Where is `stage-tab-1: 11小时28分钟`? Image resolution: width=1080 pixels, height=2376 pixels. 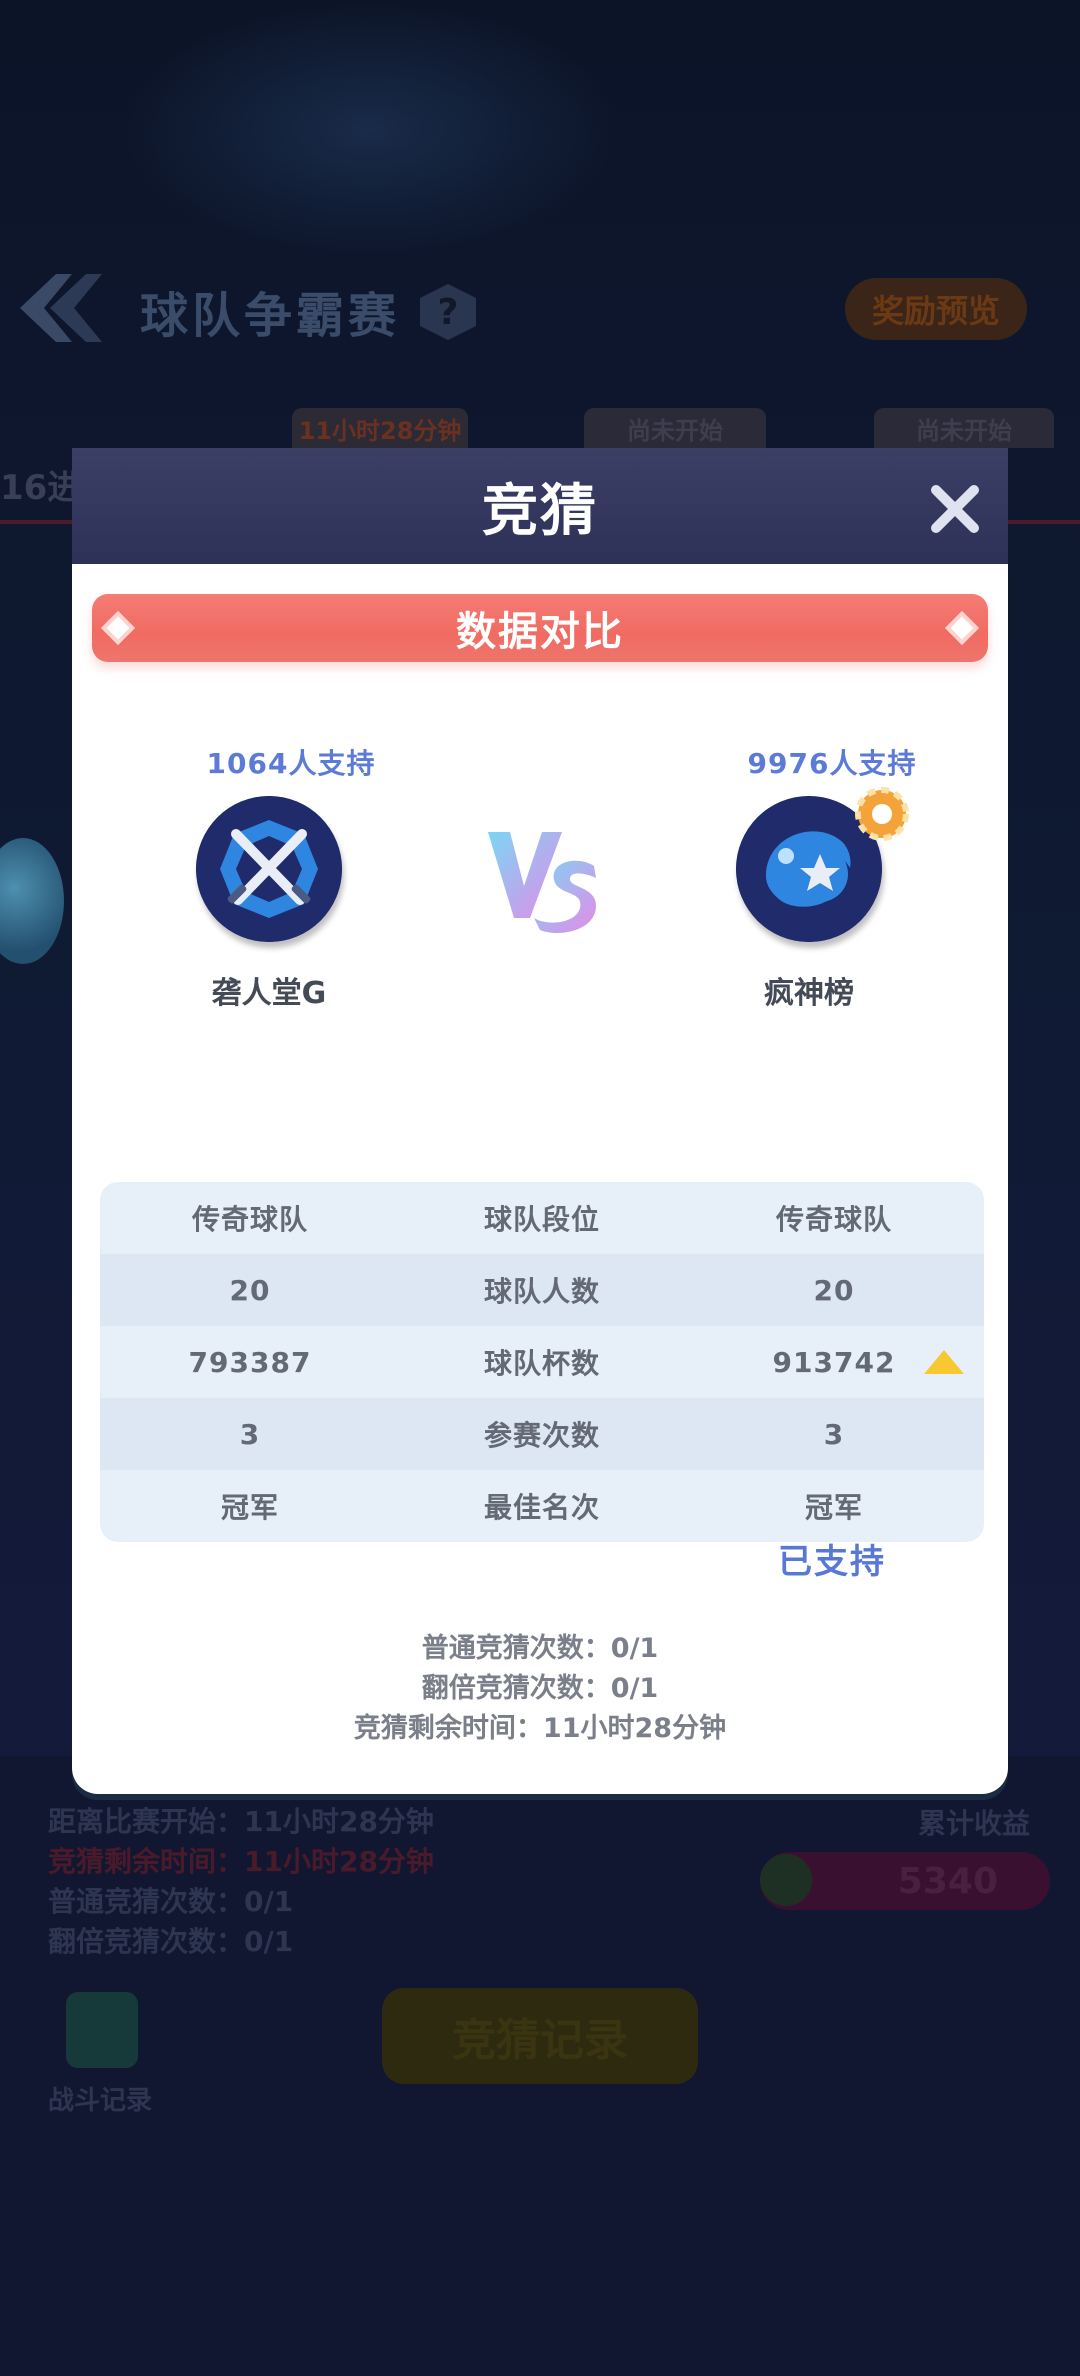
stage-tab-1: 11小时28分钟 is located at coordinates (380, 428).